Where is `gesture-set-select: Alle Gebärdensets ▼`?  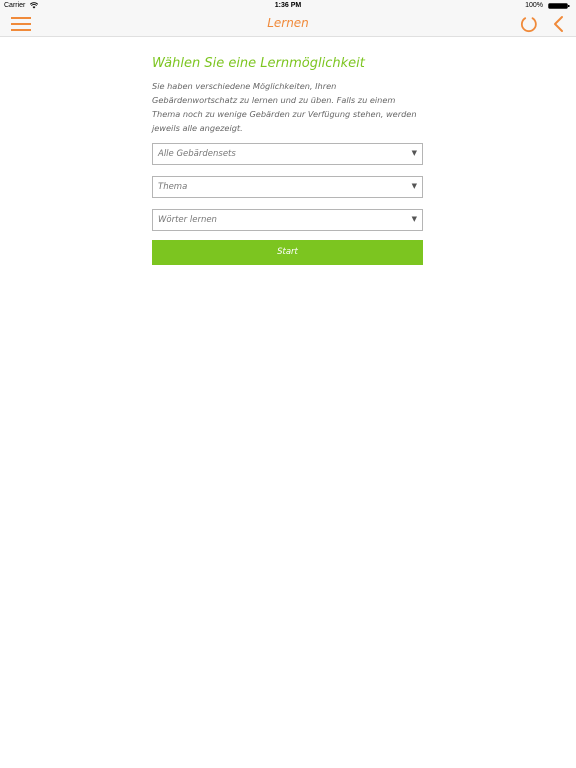 gesture-set-select: Alle Gebärdensets ▼ is located at coordinates (287, 154).